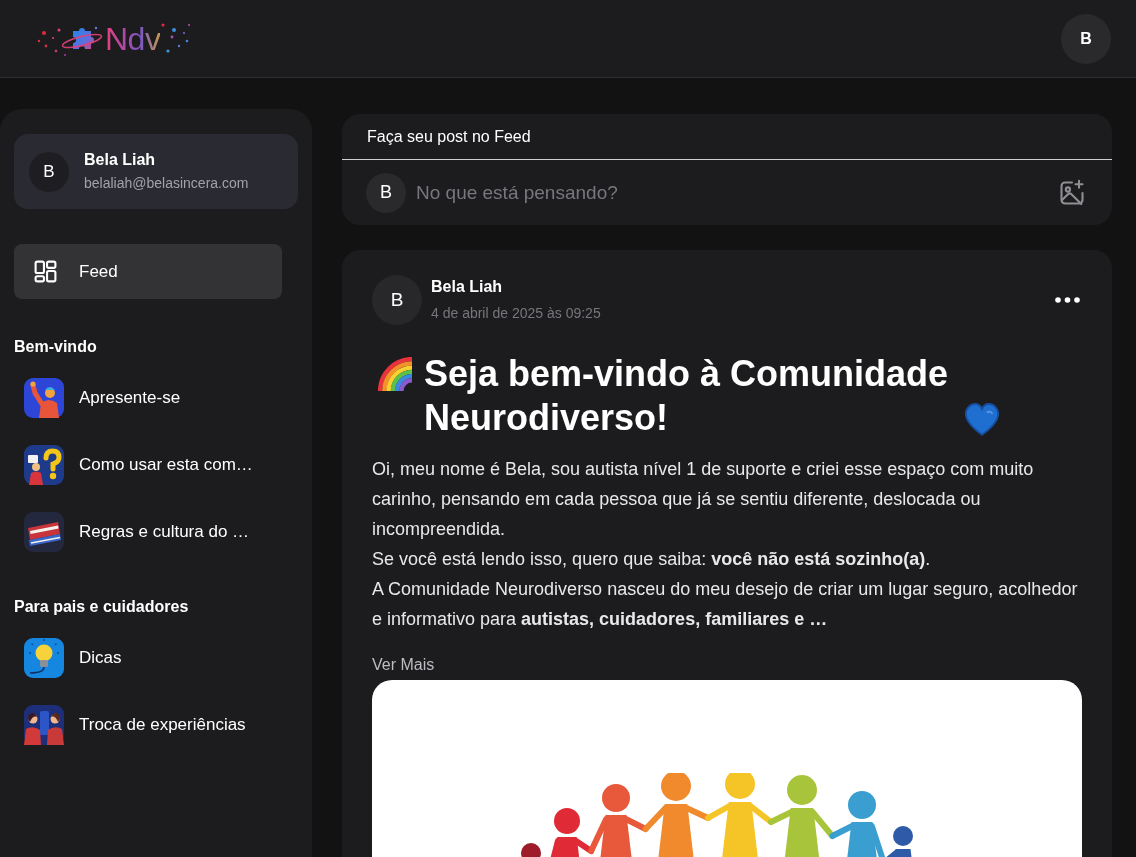 The height and width of the screenshot is (857, 1136). What do you see at coordinates (49, 171) in the screenshot?
I see `profile-avatar: B` at bounding box center [49, 171].